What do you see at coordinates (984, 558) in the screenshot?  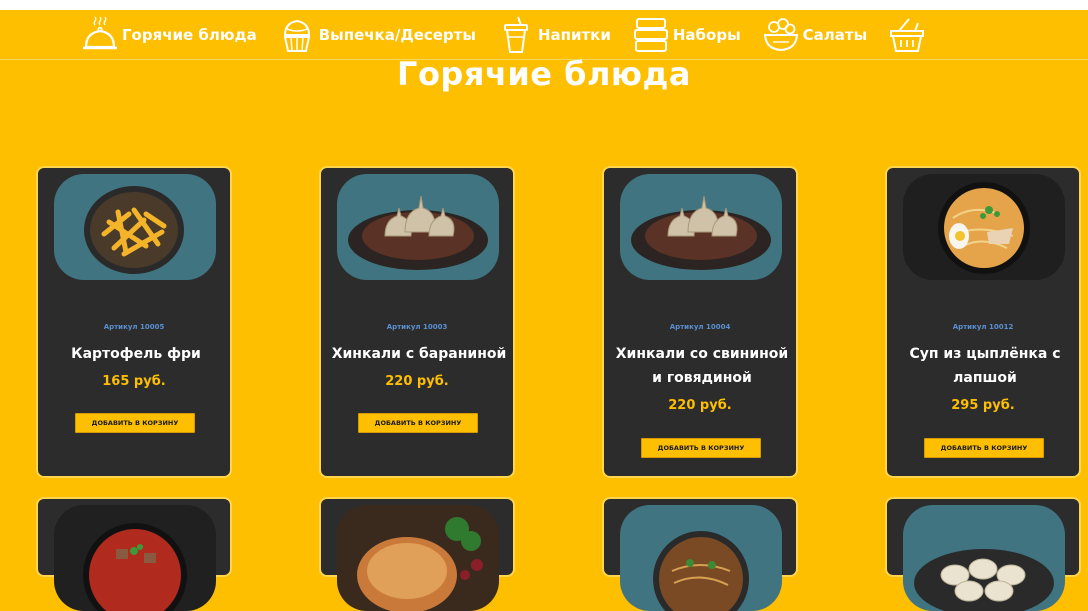 I see `product-image-pelmeni` at bounding box center [984, 558].